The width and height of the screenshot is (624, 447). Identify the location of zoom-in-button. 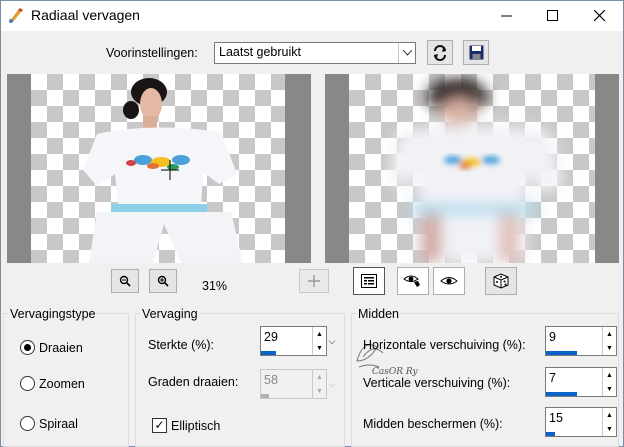
(163, 281).